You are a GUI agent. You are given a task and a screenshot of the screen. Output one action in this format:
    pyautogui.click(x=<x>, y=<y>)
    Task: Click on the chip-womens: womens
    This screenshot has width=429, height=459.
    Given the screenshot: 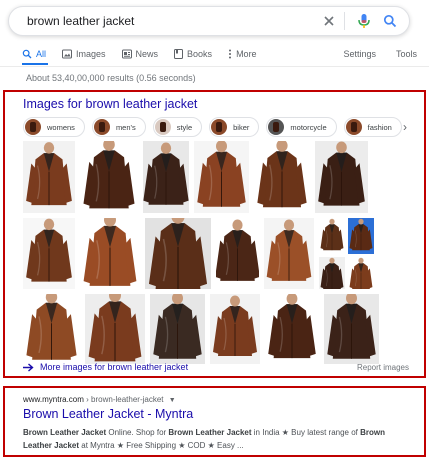 What is the action you would take?
    pyautogui.click(x=54, y=127)
    